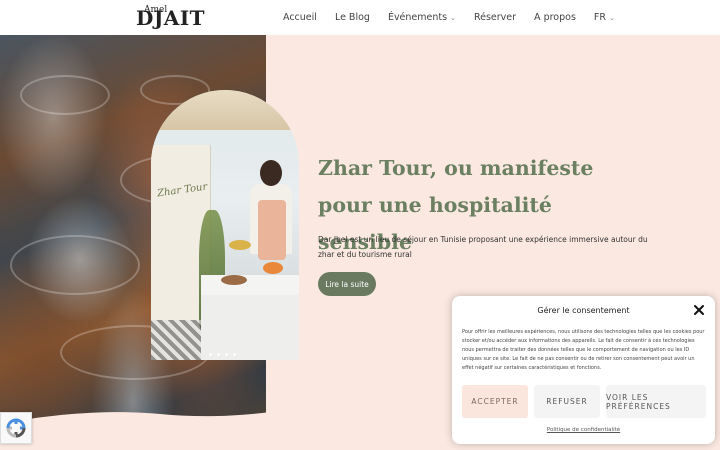  Describe the element at coordinates (171, 17) in the screenshot. I see `site-logo: DJAIT Amel` at that location.